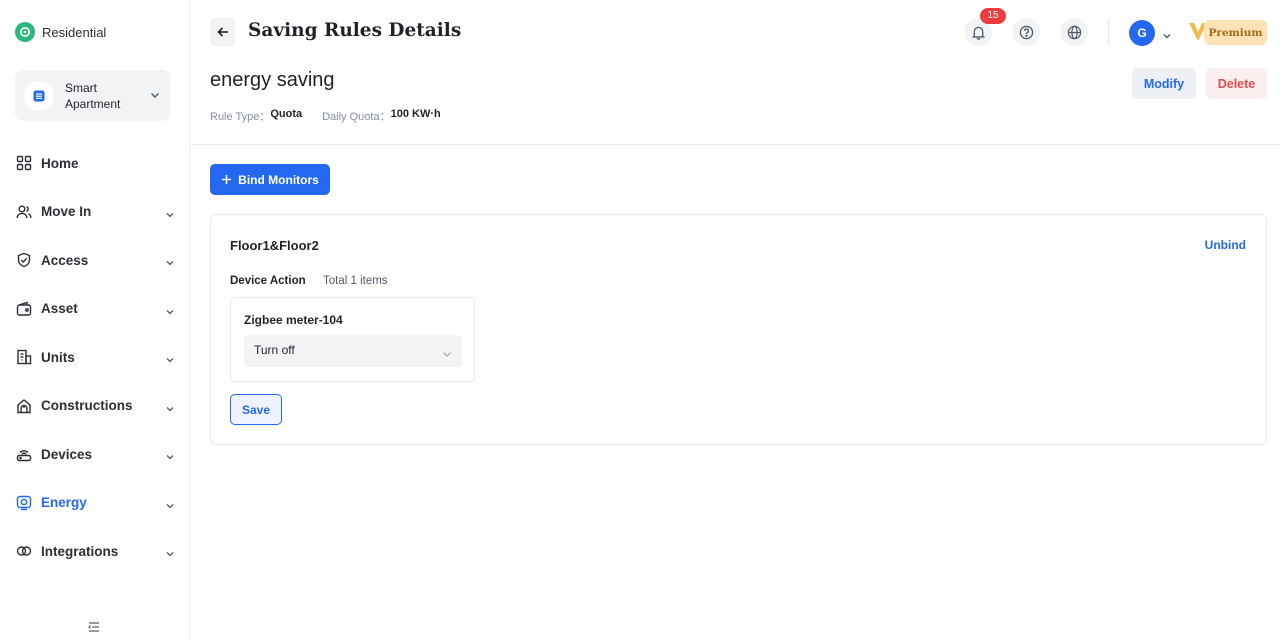  What do you see at coordinates (24, 454) in the screenshot?
I see `router-icon` at bounding box center [24, 454].